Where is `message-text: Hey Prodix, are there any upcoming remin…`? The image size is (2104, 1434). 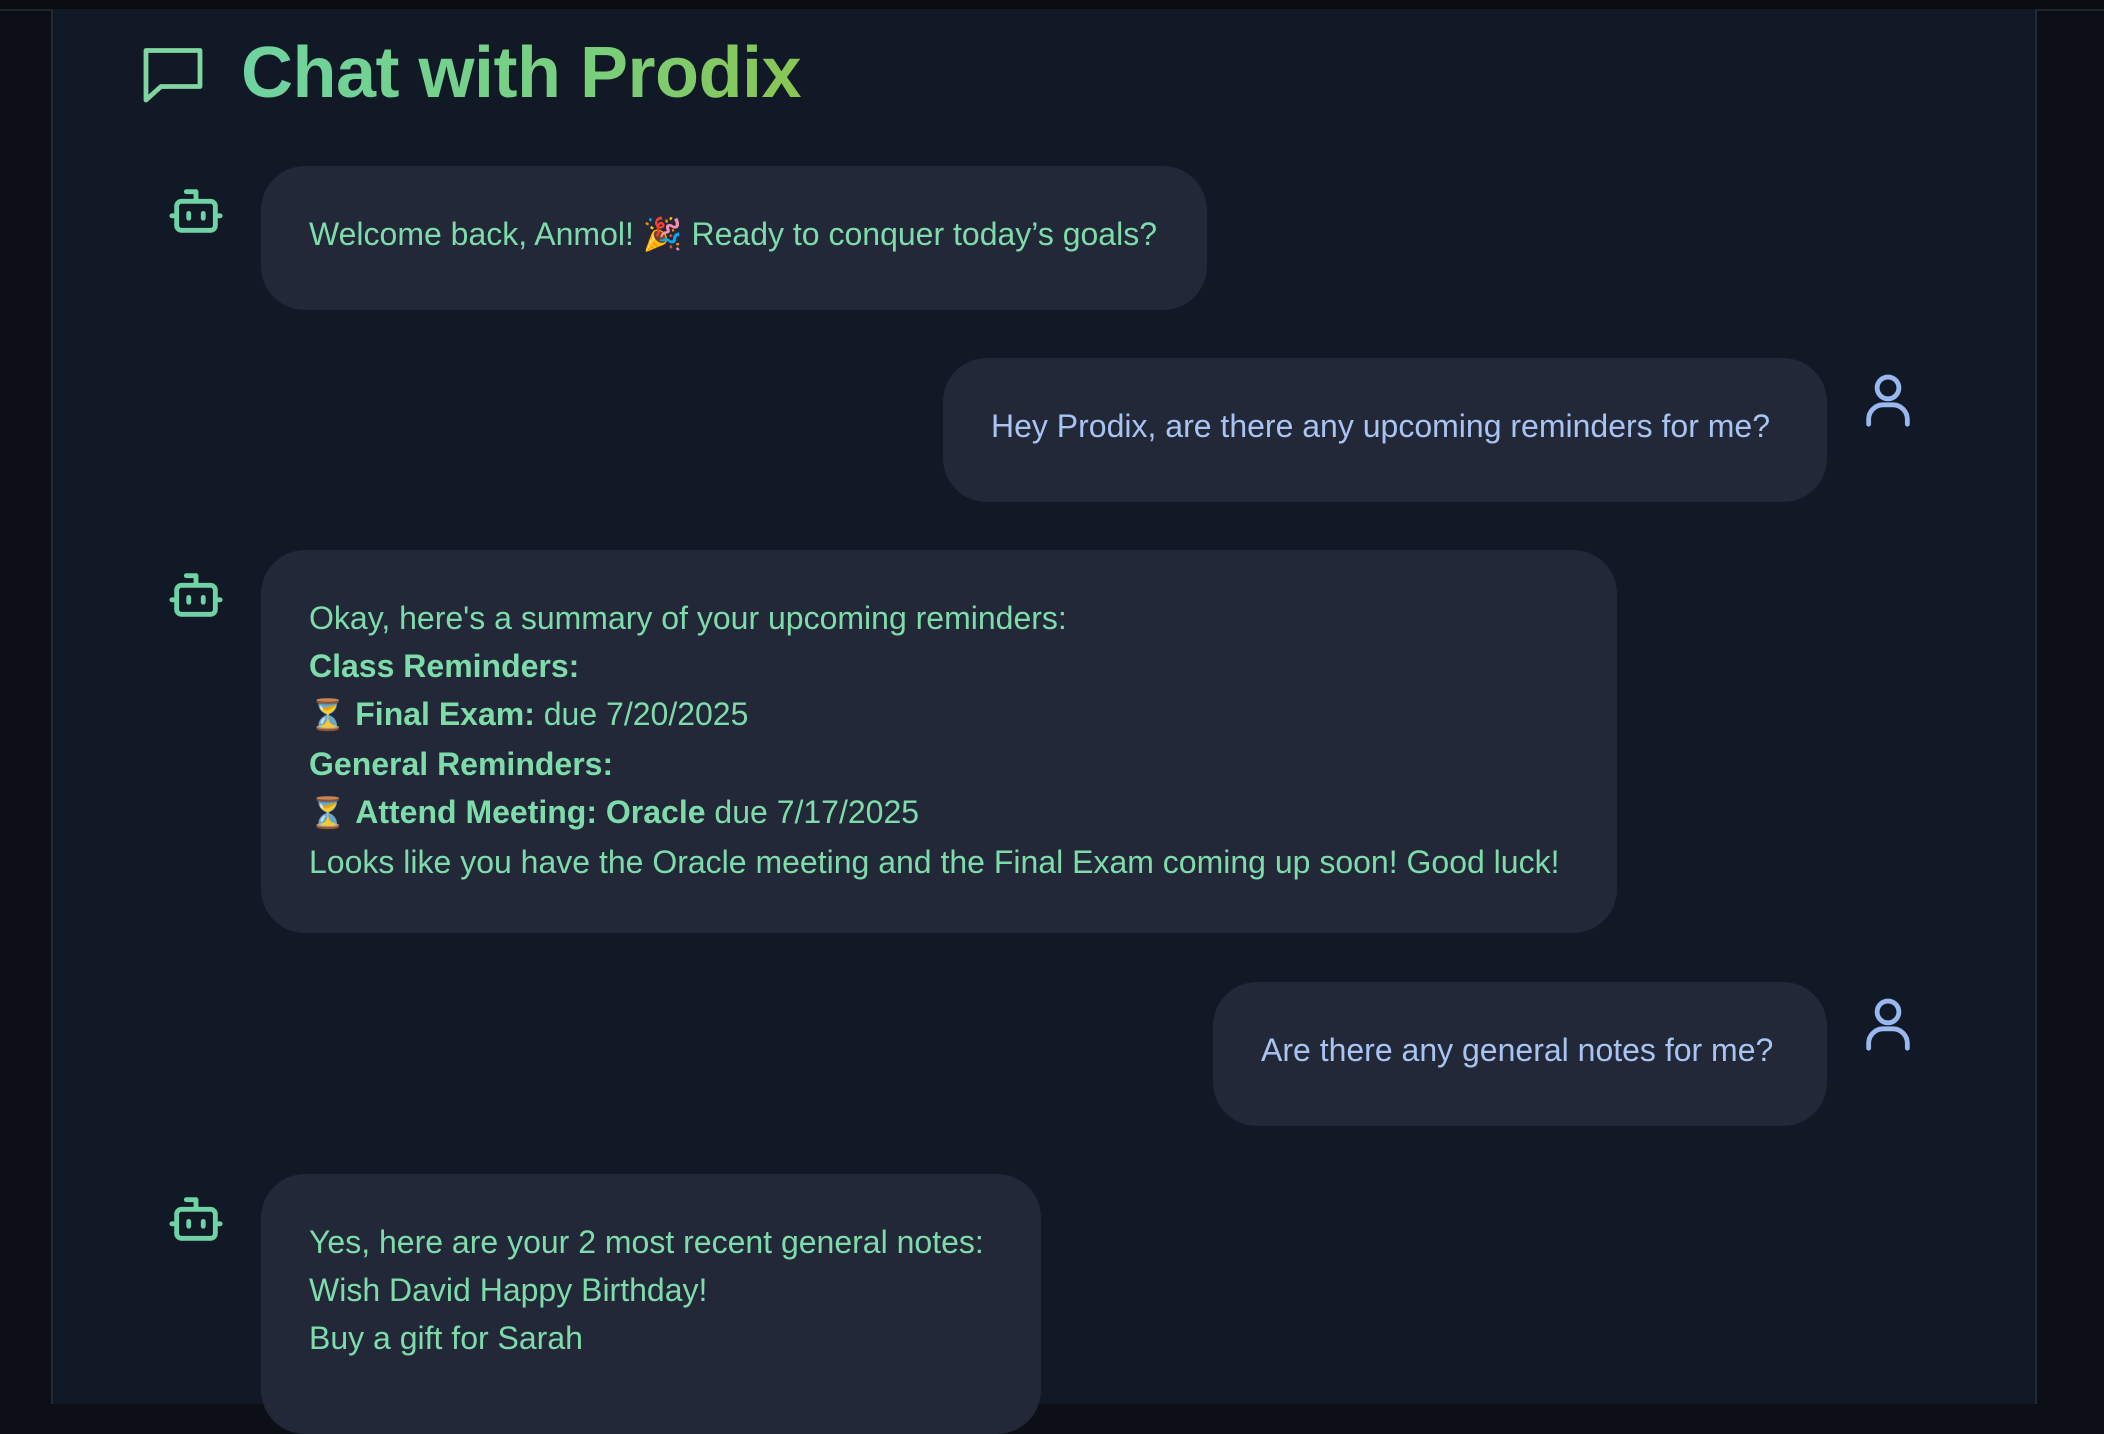 message-text: Hey Prodix, are there any upcoming remin… is located at coordinates (1381, 426).